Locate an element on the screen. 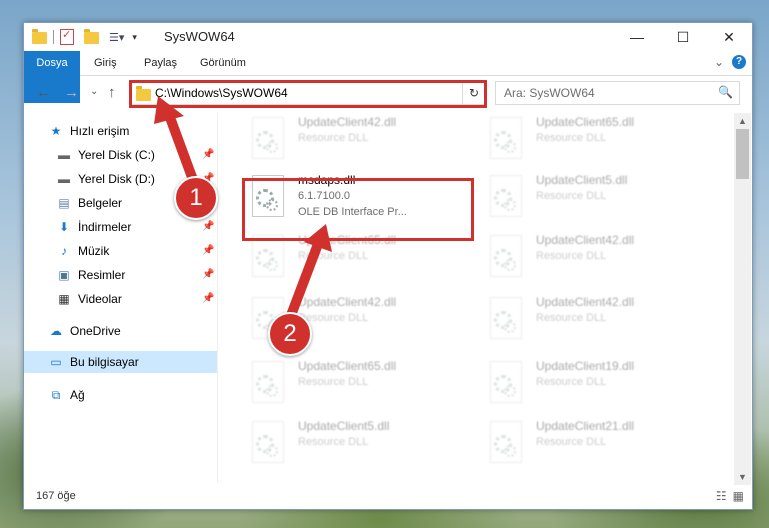 Image resolution: width=769 pixels, height=528 pixels. sidebar-item-onedrive: ☁ OneDrive is located at coordinates (84, 331).